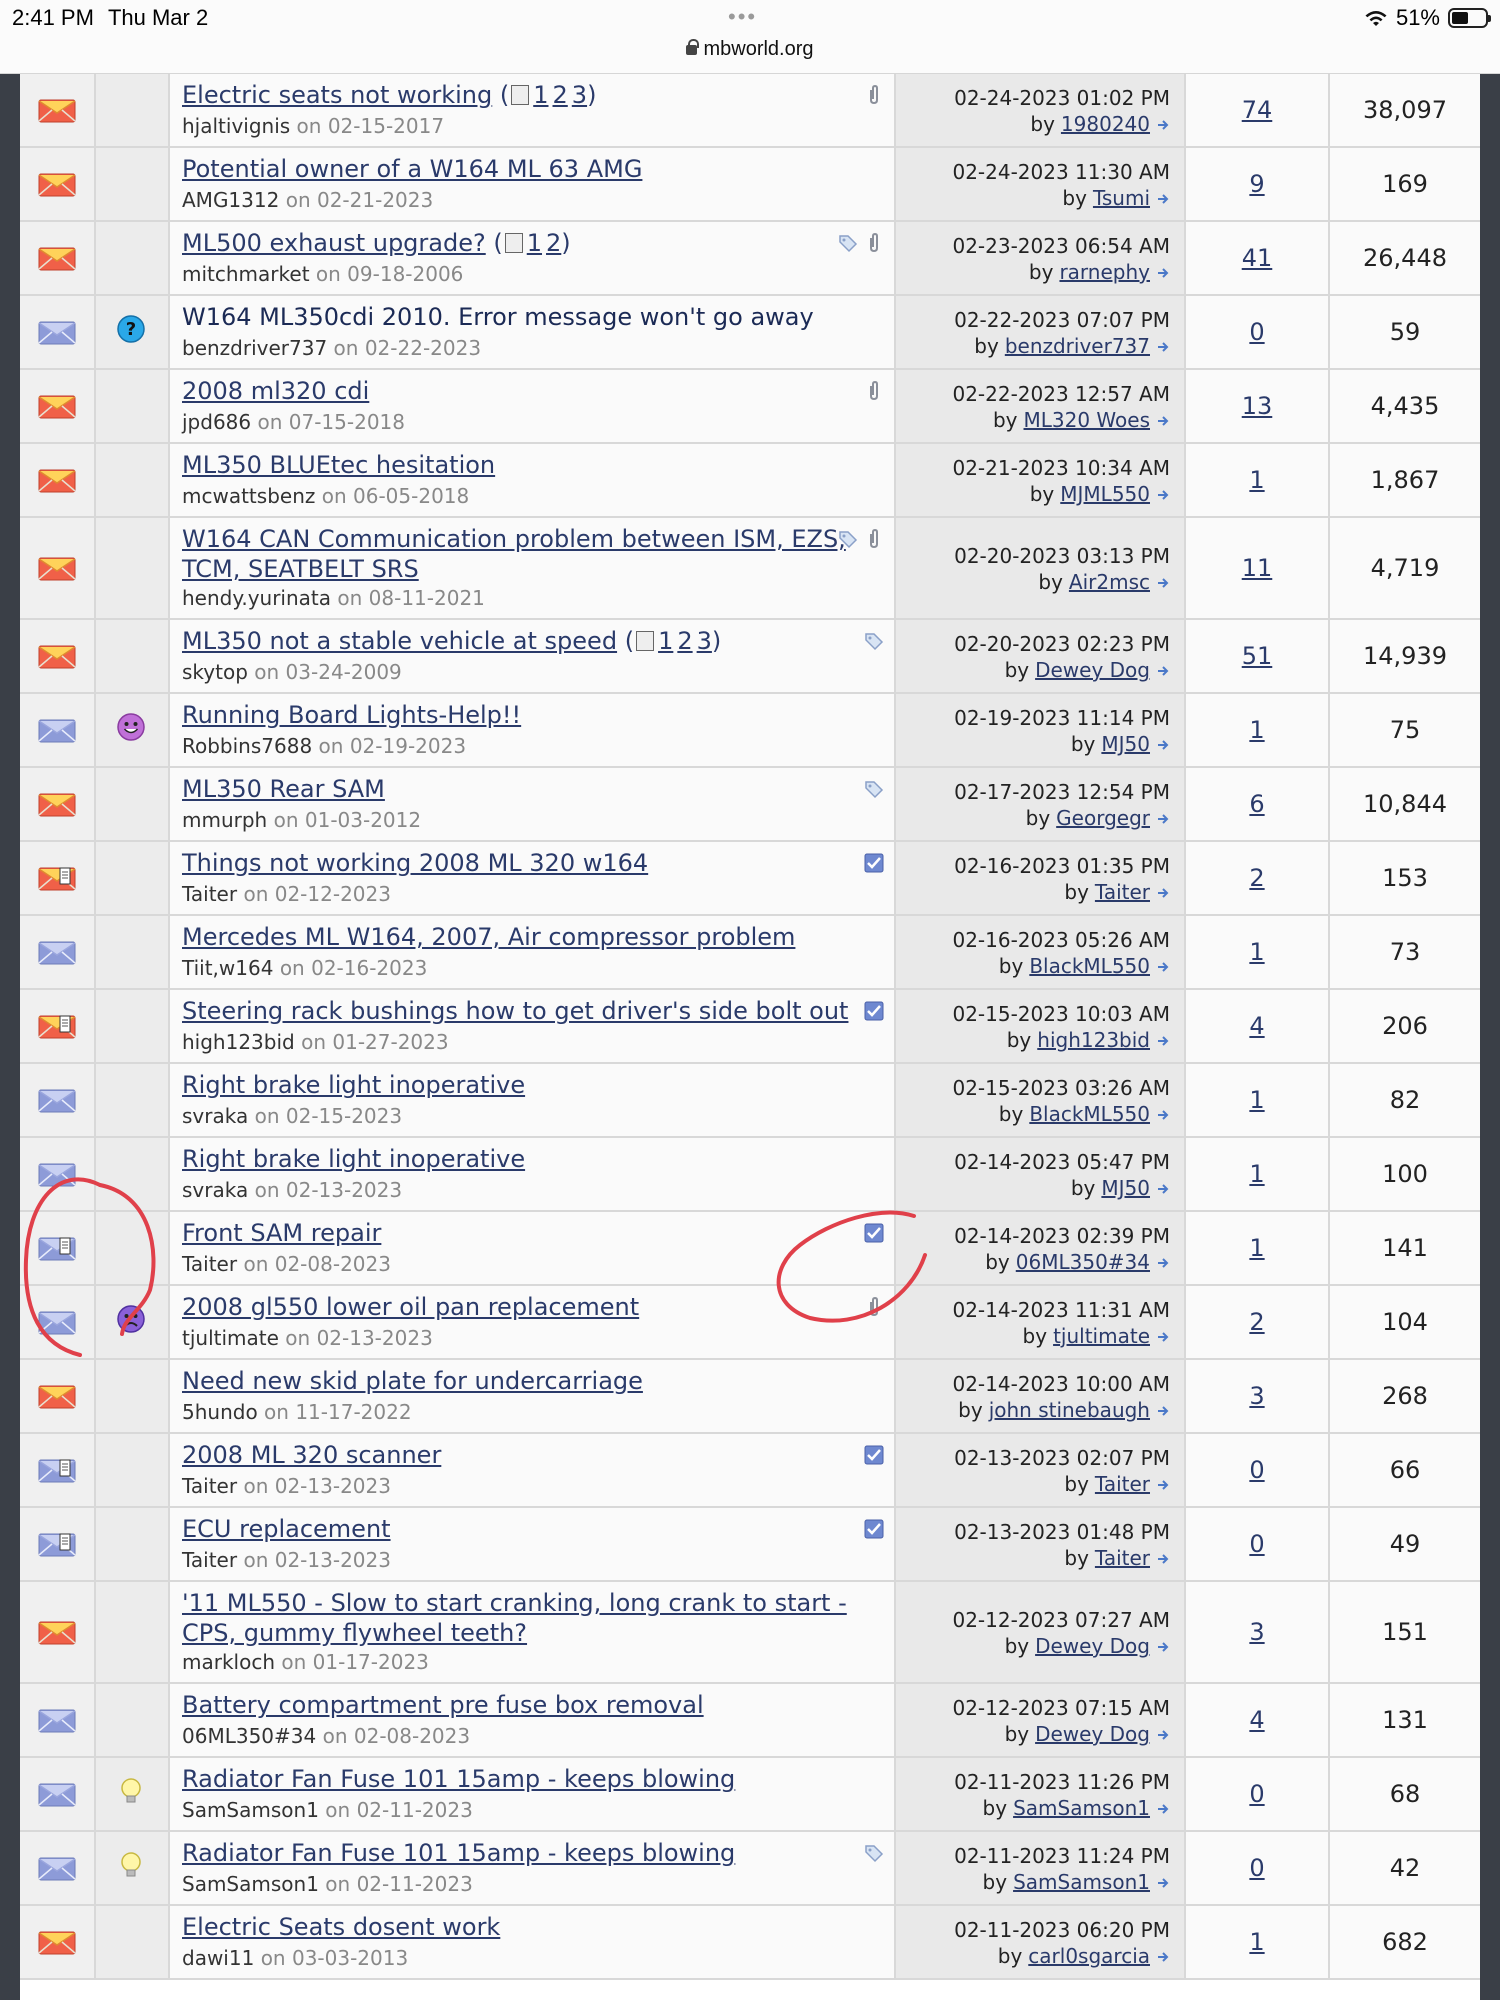  I want to click on thread-author: high123bid, so click(238, 1042).